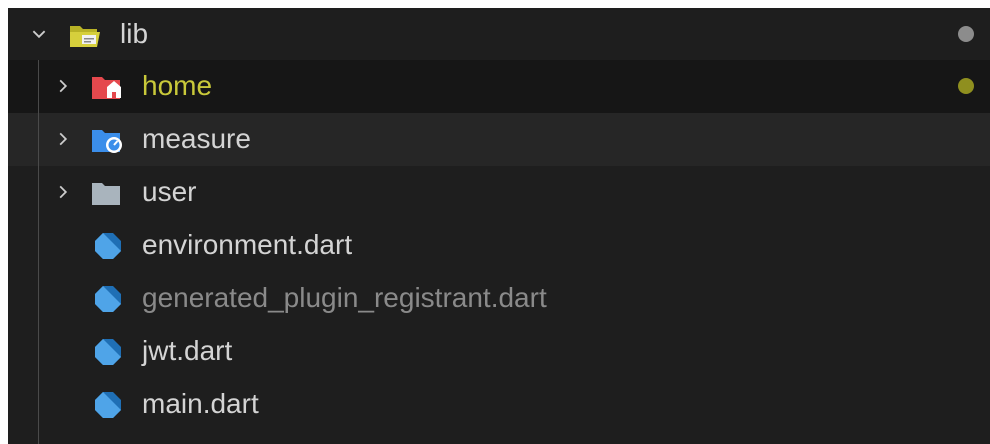  I want to click on chevron-down-icon, so click(39, 34).